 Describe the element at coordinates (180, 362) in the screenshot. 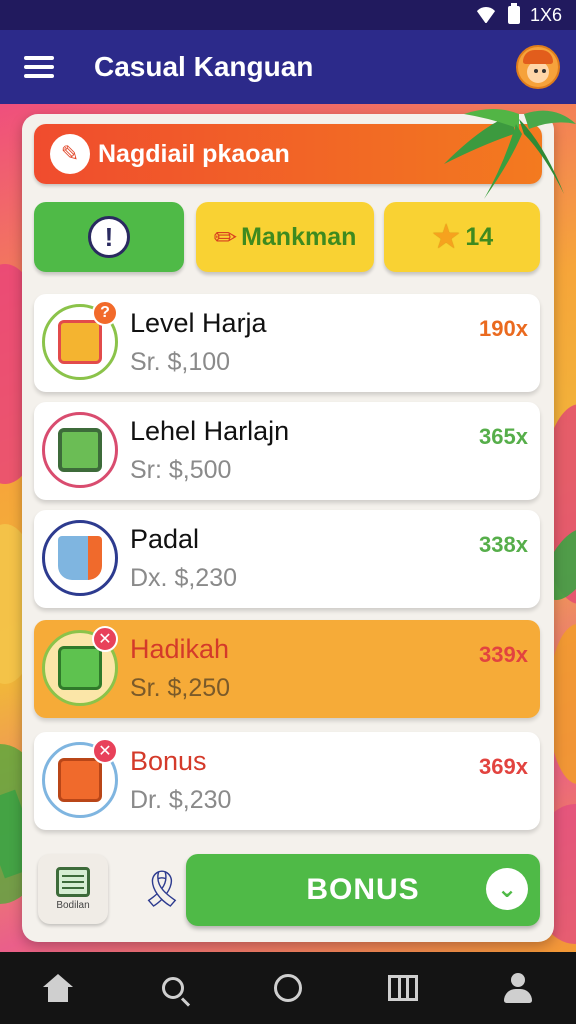

I see `item-price: Sr. $,100` at that location.